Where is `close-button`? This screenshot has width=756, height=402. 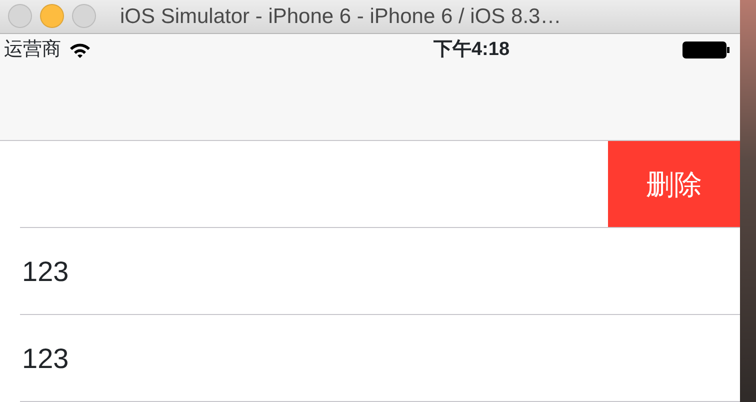 close-button is located at coordinates (20, 16).